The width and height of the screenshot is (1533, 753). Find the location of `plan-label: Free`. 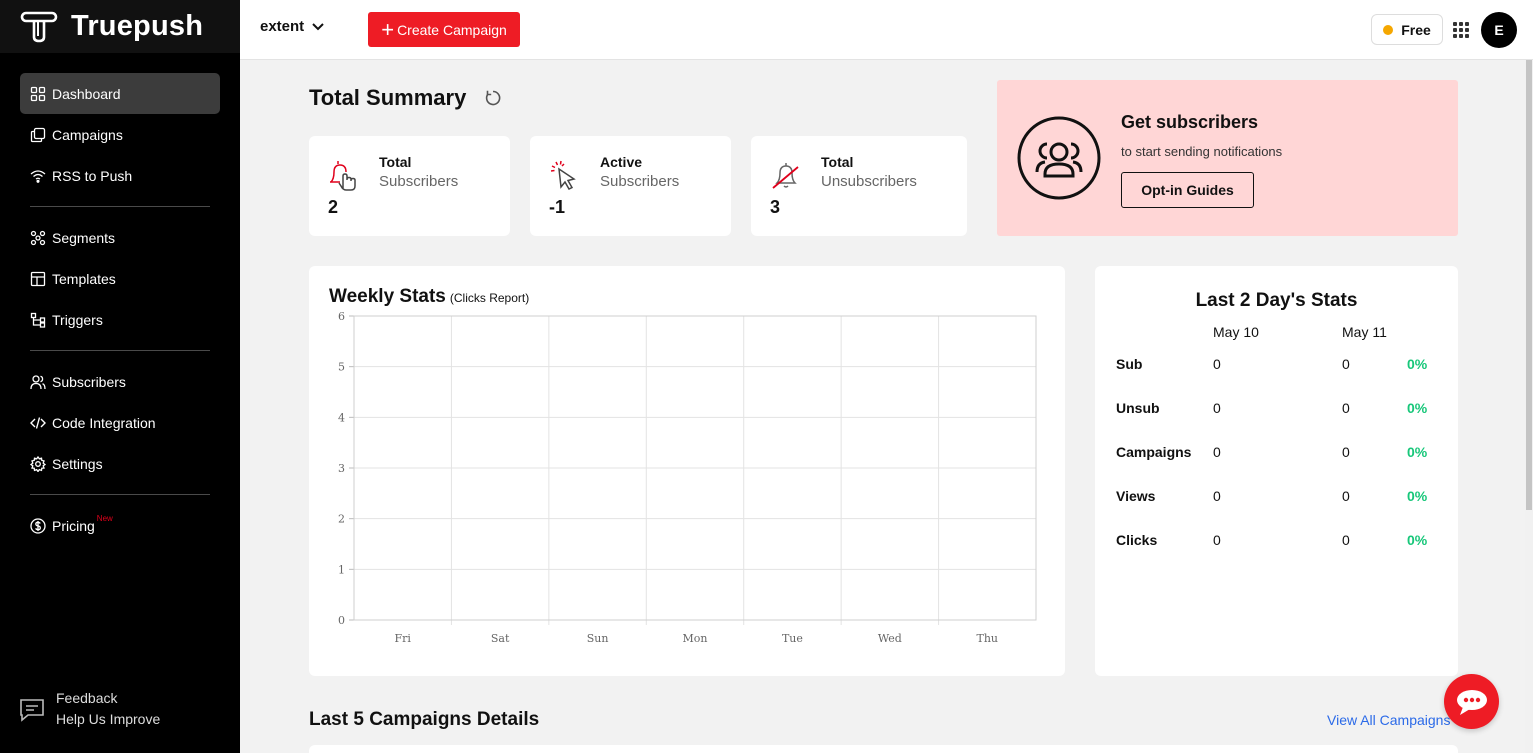

plan-label: Free is located at coordinates (1416, 29).